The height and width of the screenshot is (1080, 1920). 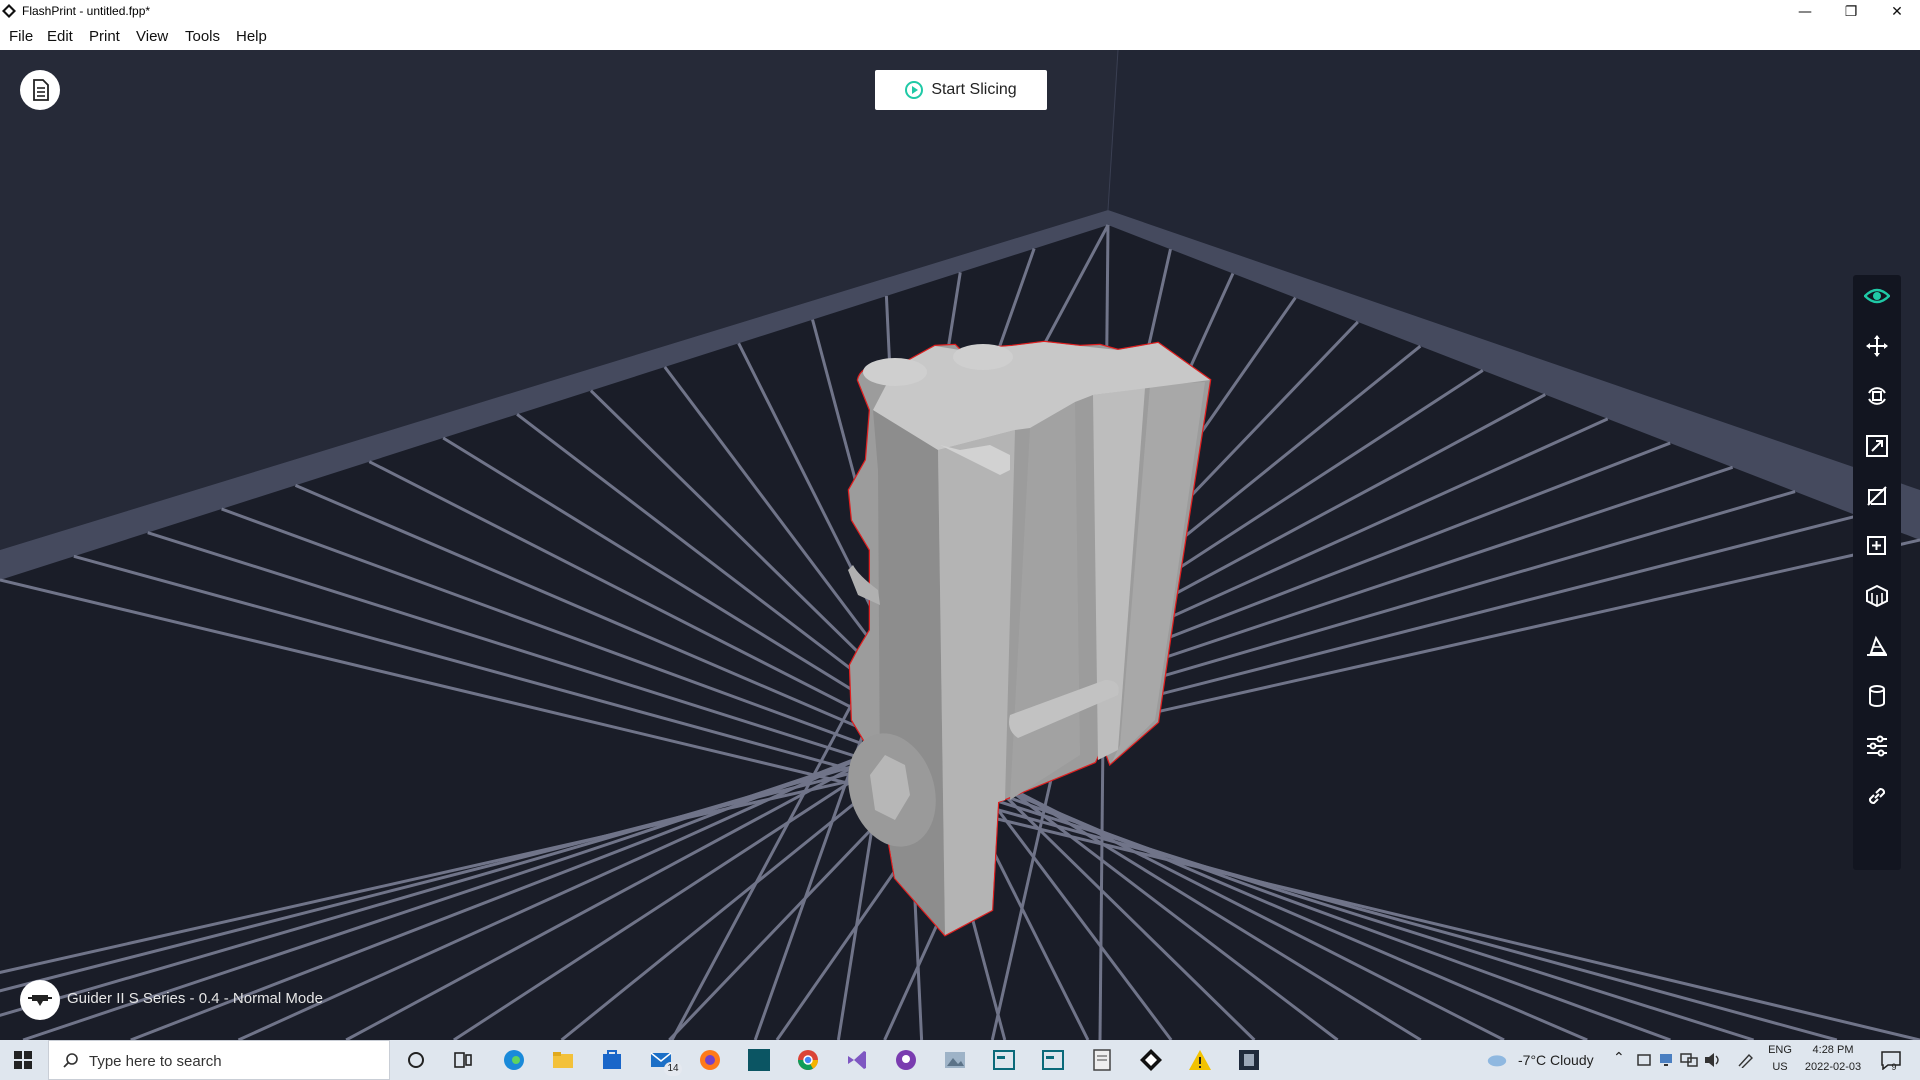 I want to click on add-model-icon, so click(x=1876, y=545).